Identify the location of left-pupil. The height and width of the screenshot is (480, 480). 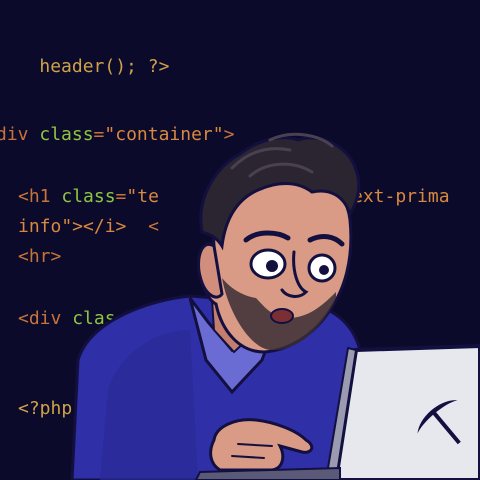
(272, 266).